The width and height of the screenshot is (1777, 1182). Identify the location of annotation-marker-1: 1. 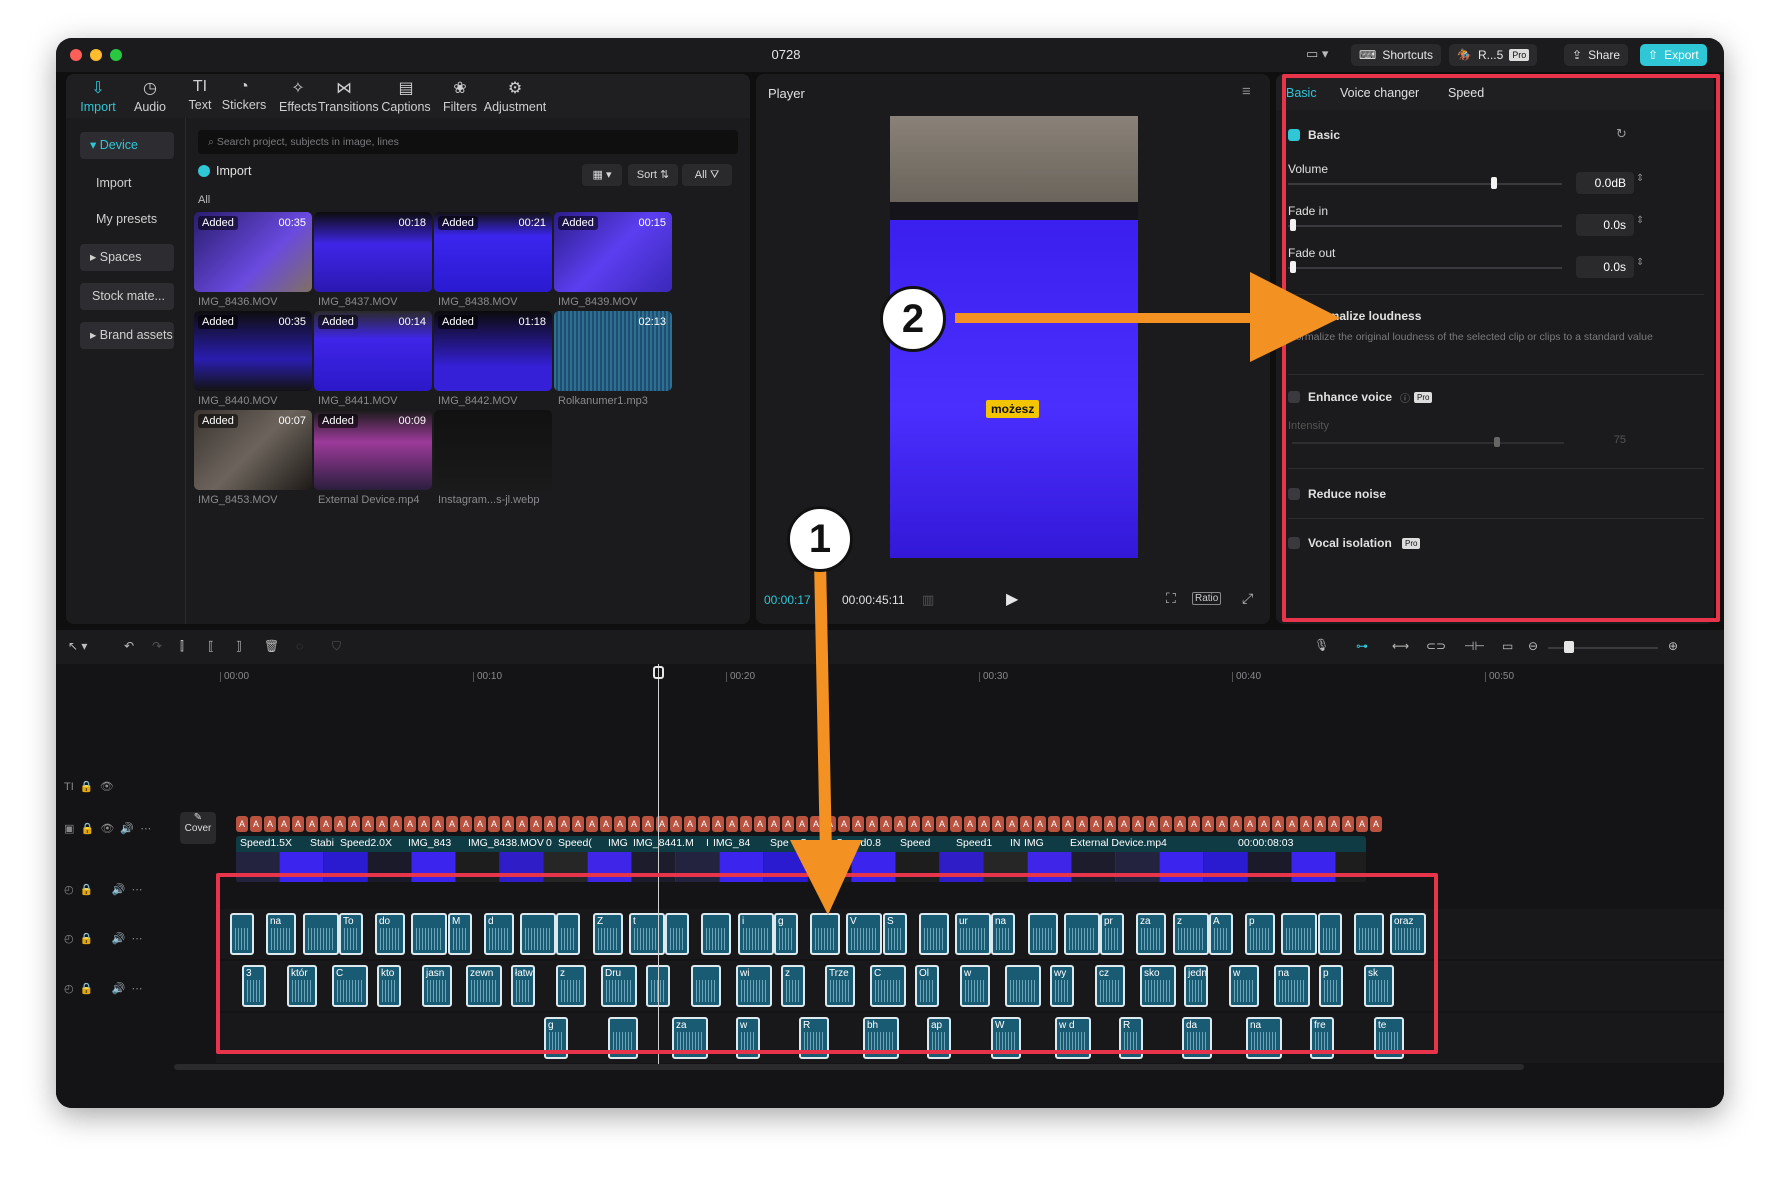
(820, 539).